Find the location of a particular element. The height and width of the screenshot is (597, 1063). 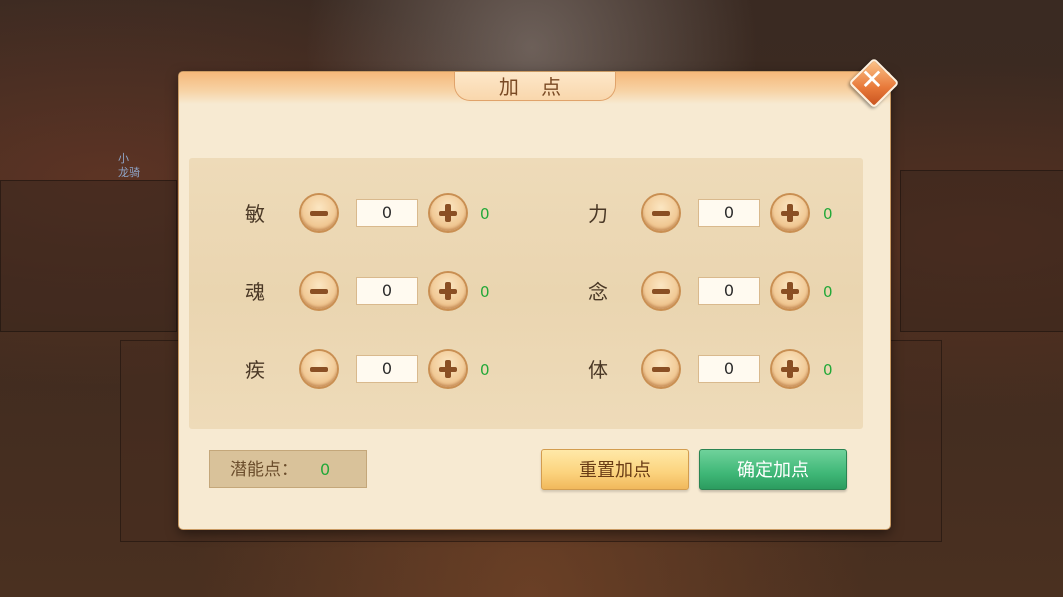

player-name-line2: 龙骑 is located at coordinates (129, 172).